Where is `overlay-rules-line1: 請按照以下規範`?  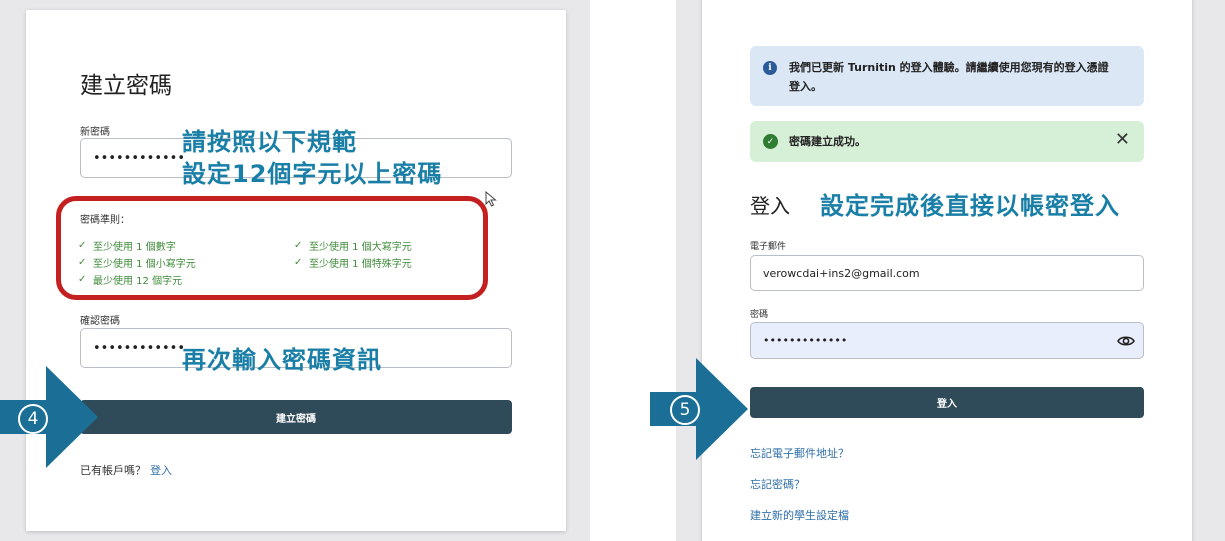 overlay-rules-line1: 請按照以下規範 is located at coordinates (269, 142).